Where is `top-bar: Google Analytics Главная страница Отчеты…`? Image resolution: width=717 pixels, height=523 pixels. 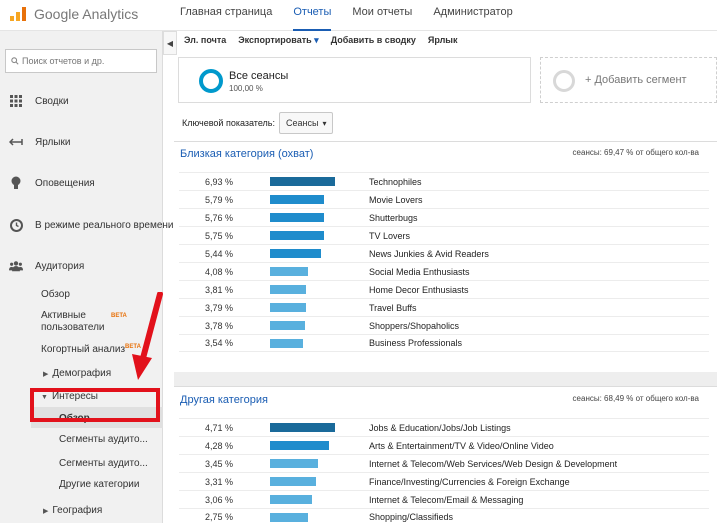
top-bar: Google Analytics Главная страница Отчеты… is located at coordinates (358, 15).